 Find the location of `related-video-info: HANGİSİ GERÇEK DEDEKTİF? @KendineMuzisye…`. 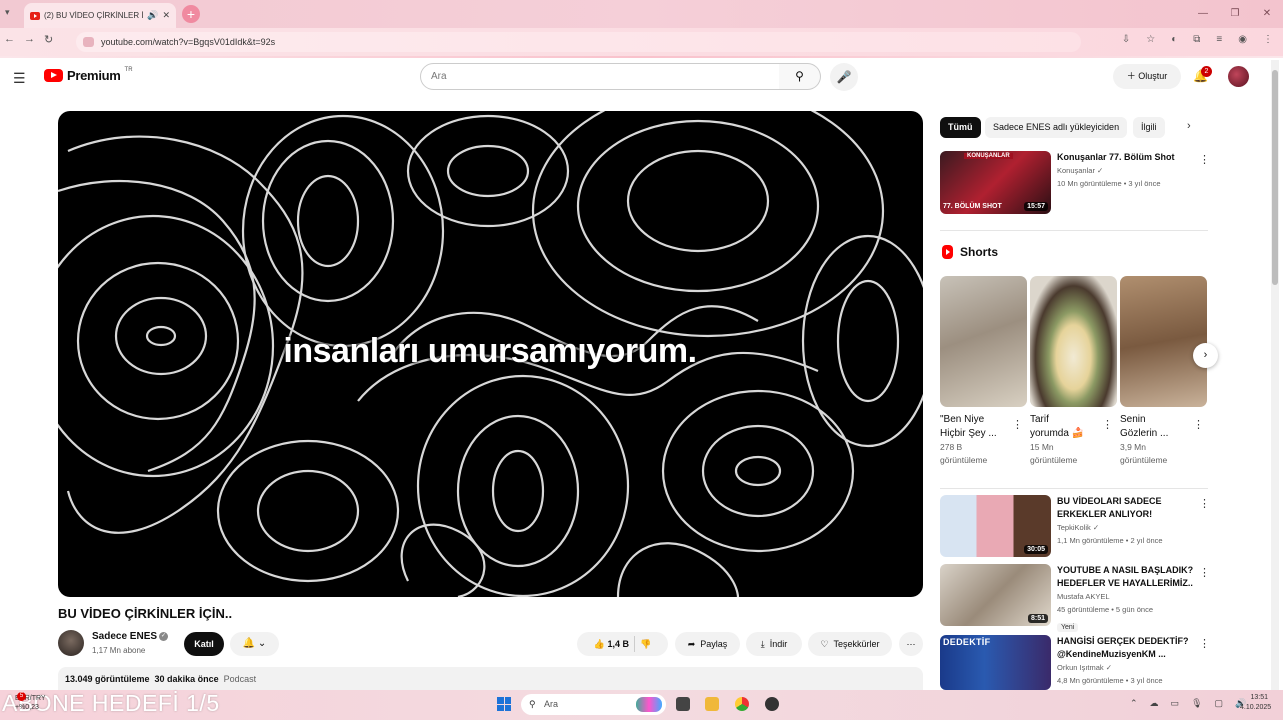

related-video-info: HANGİSİ GERÇEK DEDEKTİF? @KendineMuzisye… is located at coordinates (1127, 662).